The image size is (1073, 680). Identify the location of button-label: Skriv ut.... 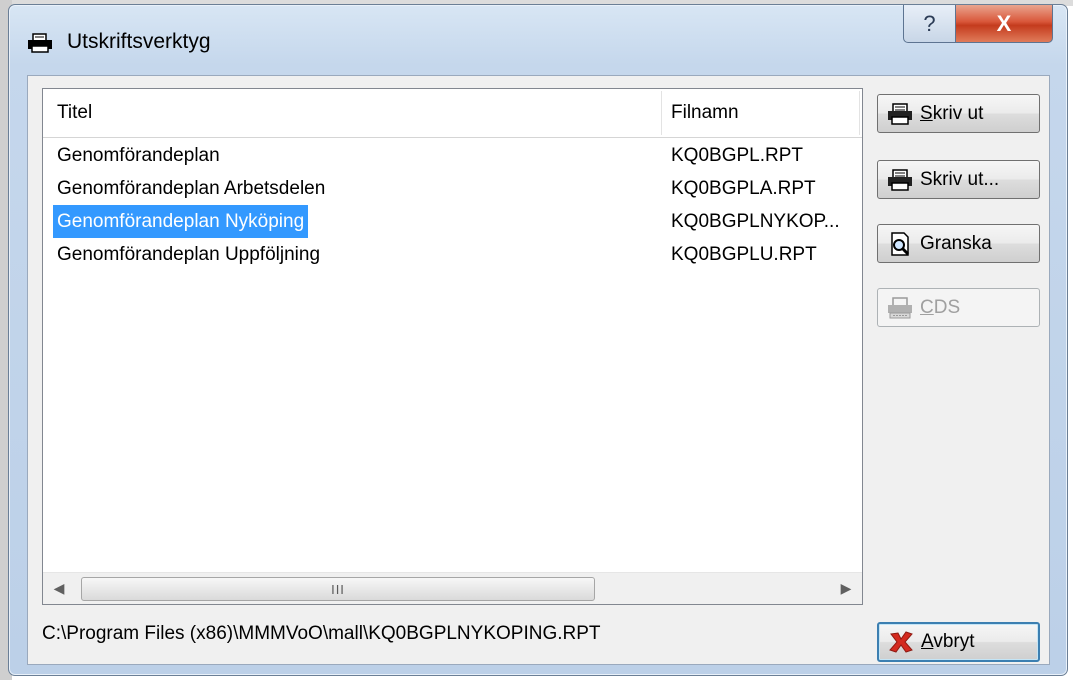
(960, 179).